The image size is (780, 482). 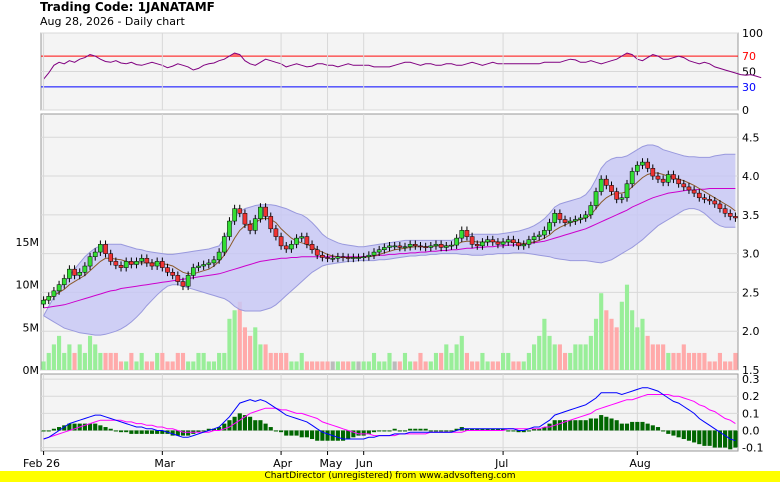 What do you see at coordinates (751, 430) in the screenshot?
I see `macd-tick-label: 0.0` at bounding box center [751, 430].